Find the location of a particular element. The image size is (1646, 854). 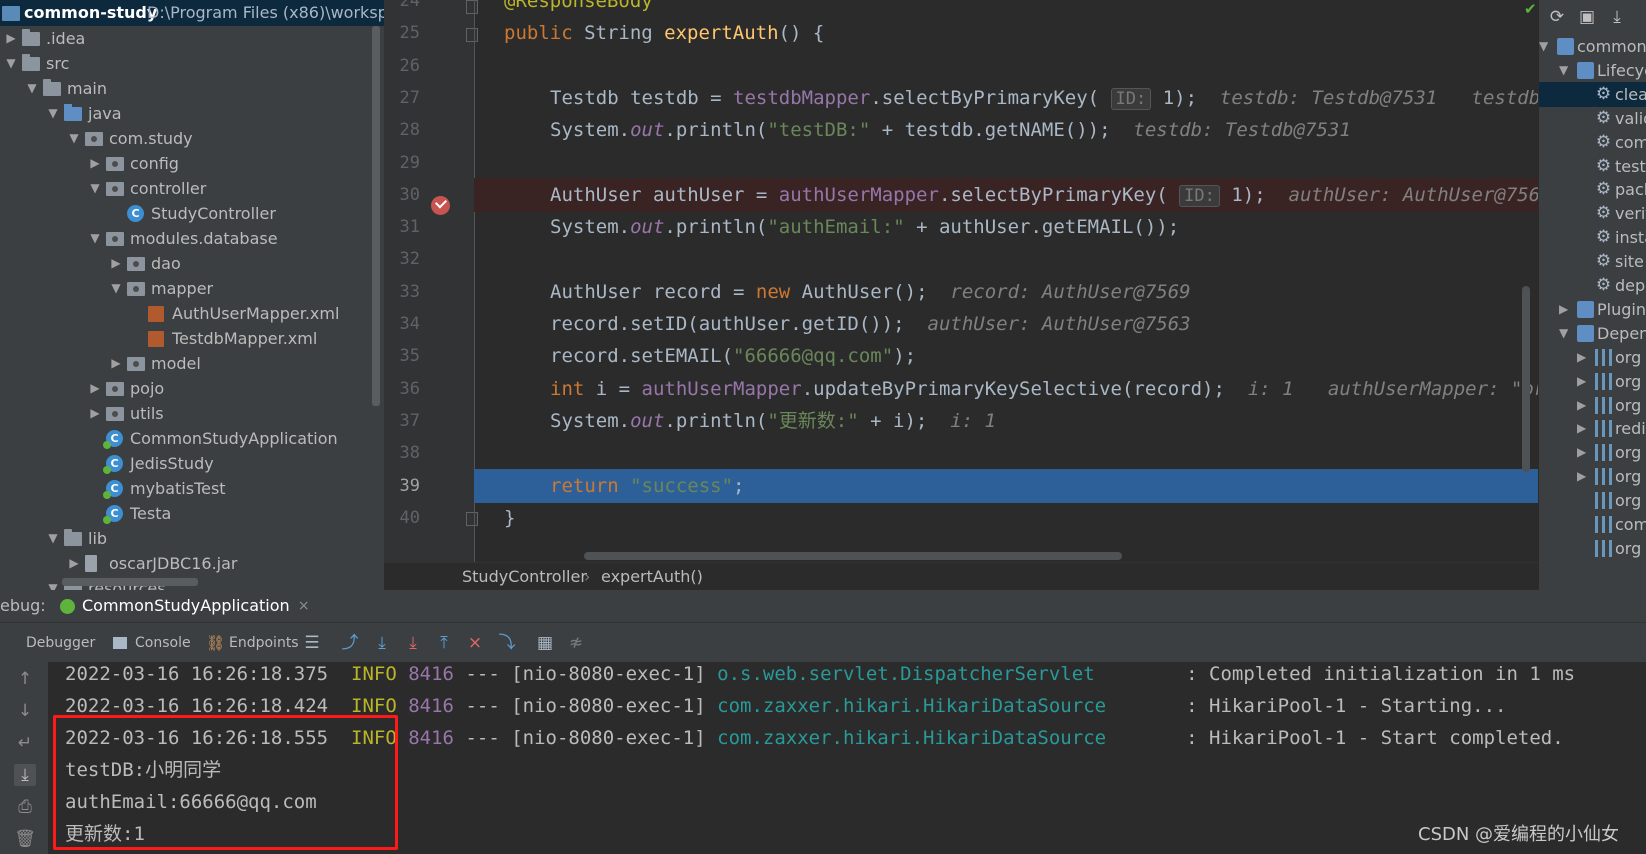

breadcrumb-method: expertAuth() is located at coordinates (652, 577).